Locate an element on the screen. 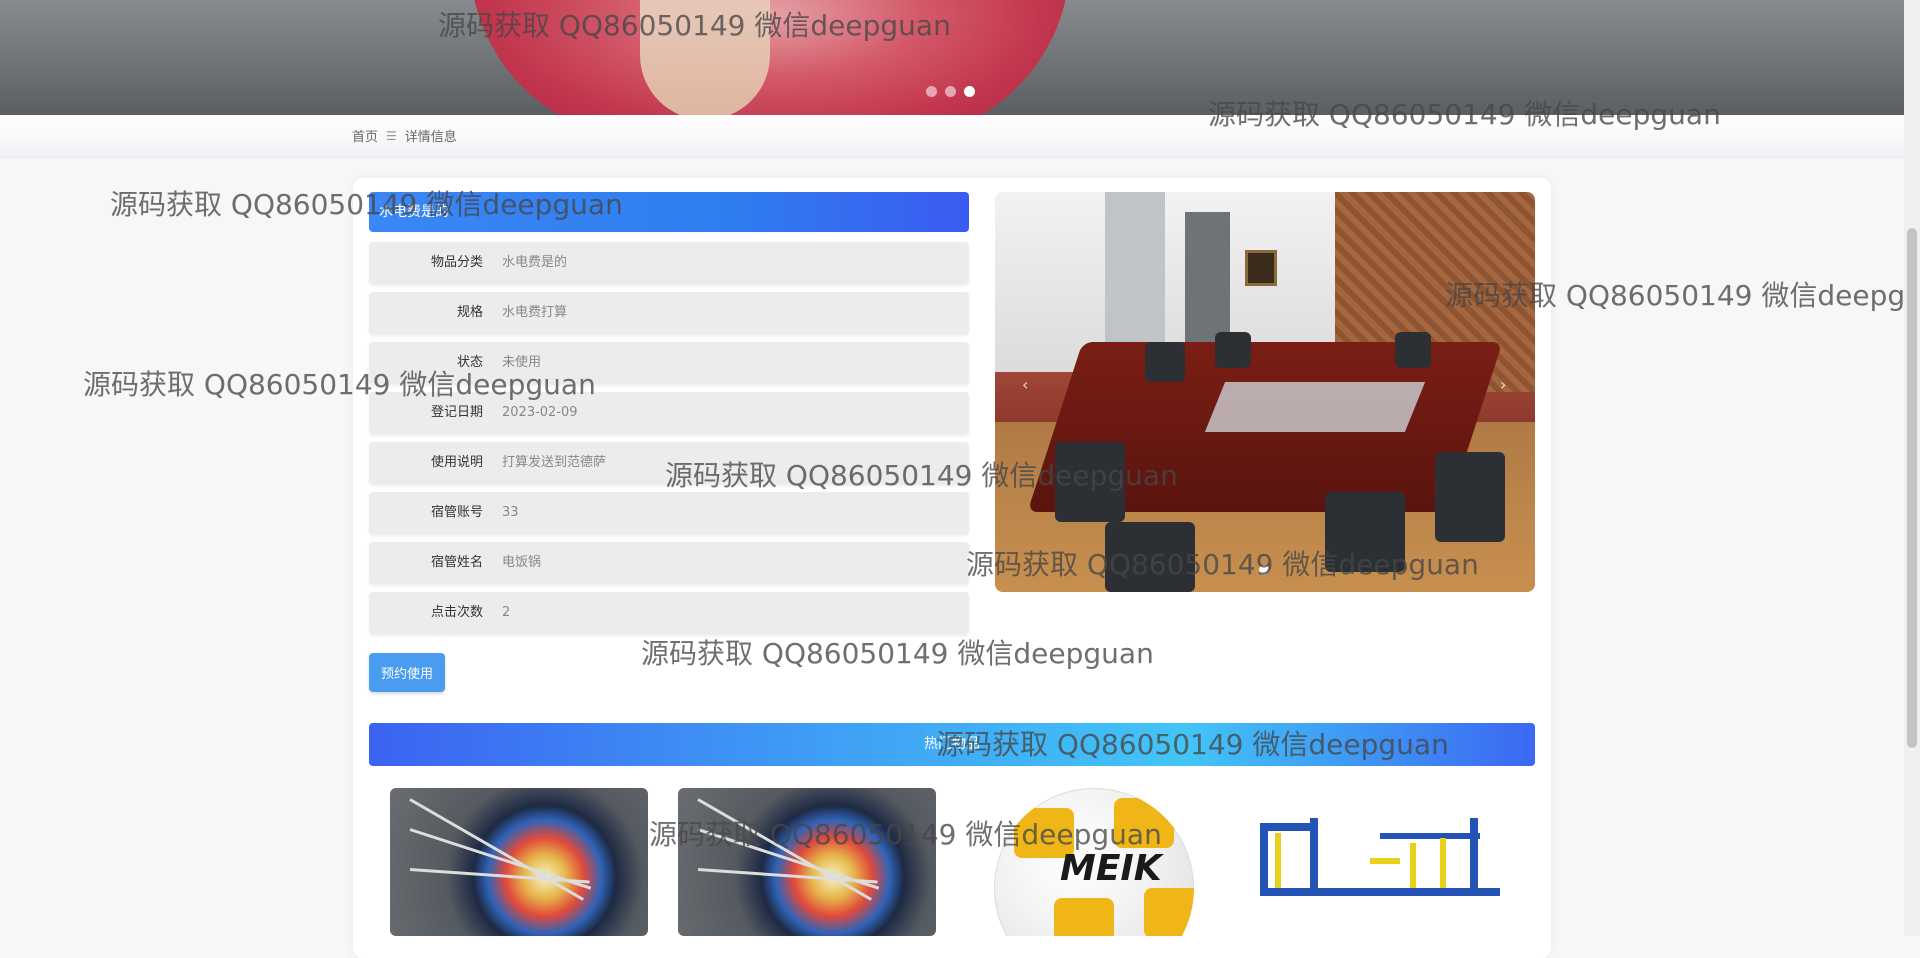 This screenshot has height=958, width=1920. field-label: 宿管姓名 is located at coordinates (456, 562).